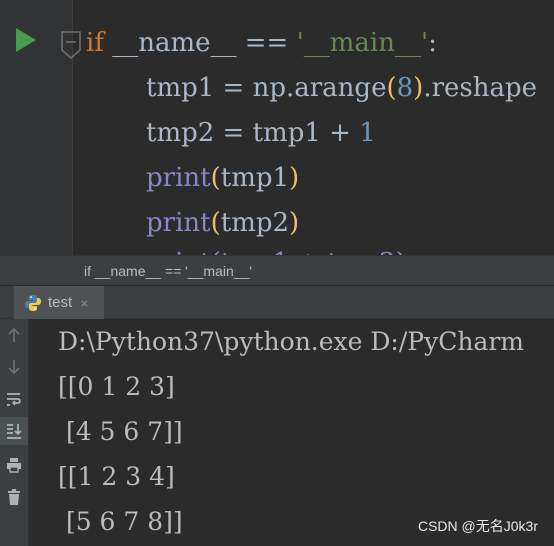 The width and height of the screenshot is (554, 546). I want to click on fold-icon, so click(71, 45).